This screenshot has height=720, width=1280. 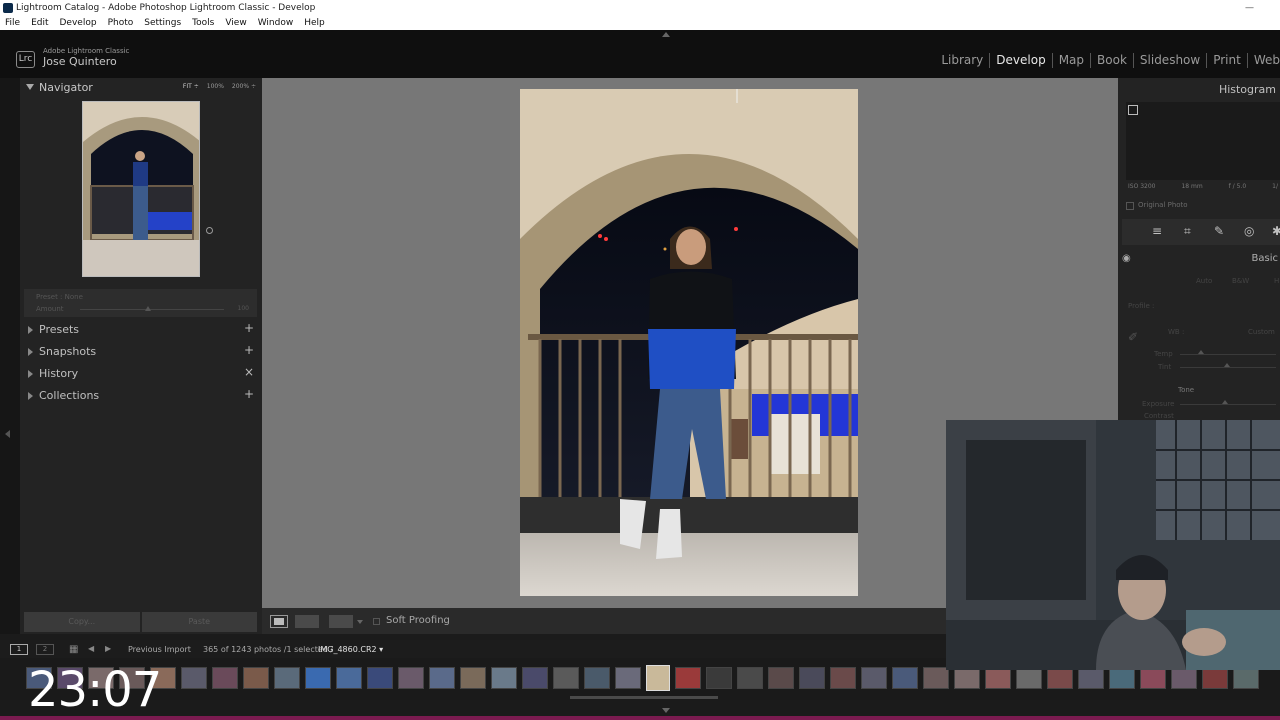 I want to click on exposure-slider-track, so click(x=1228, y=404).